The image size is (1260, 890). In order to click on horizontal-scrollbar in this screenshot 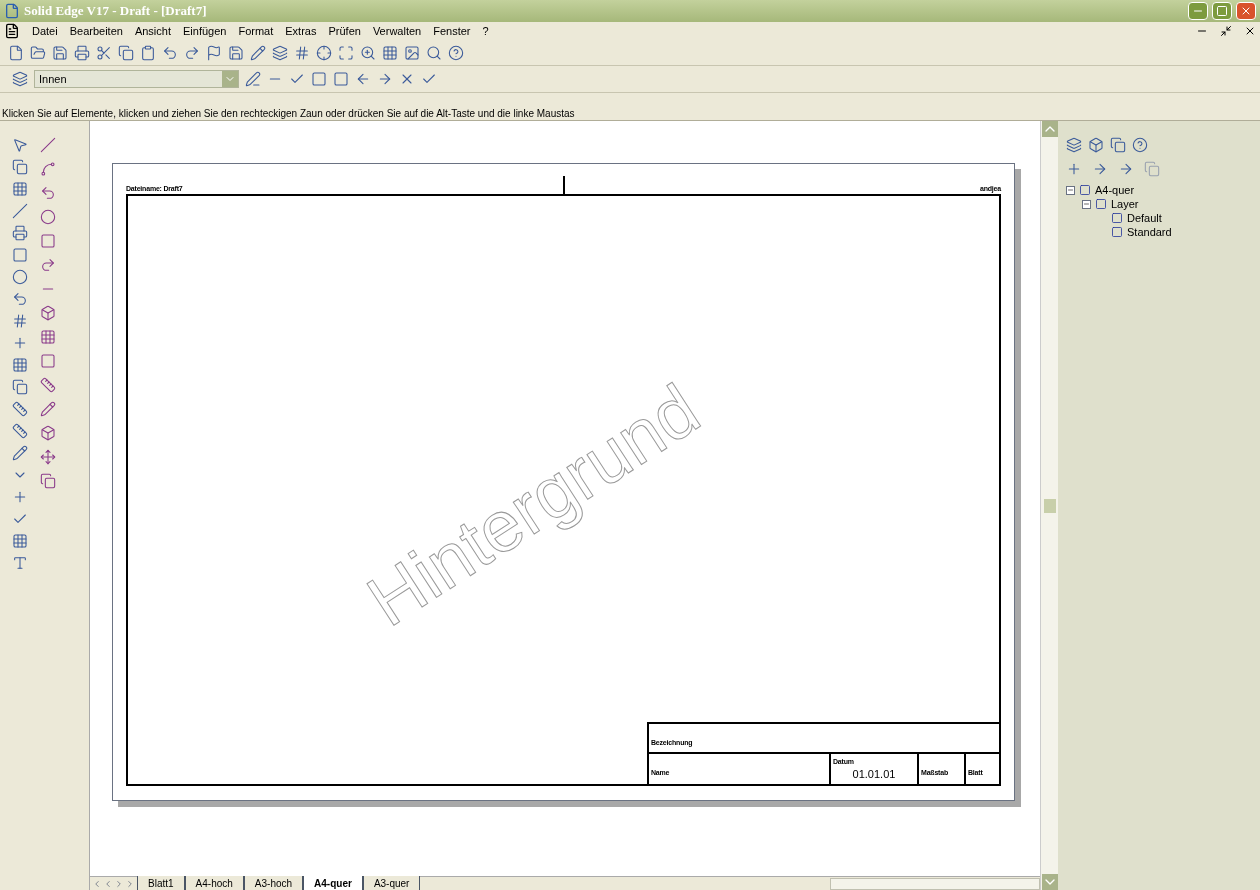, I will do `click(935, 883)`.